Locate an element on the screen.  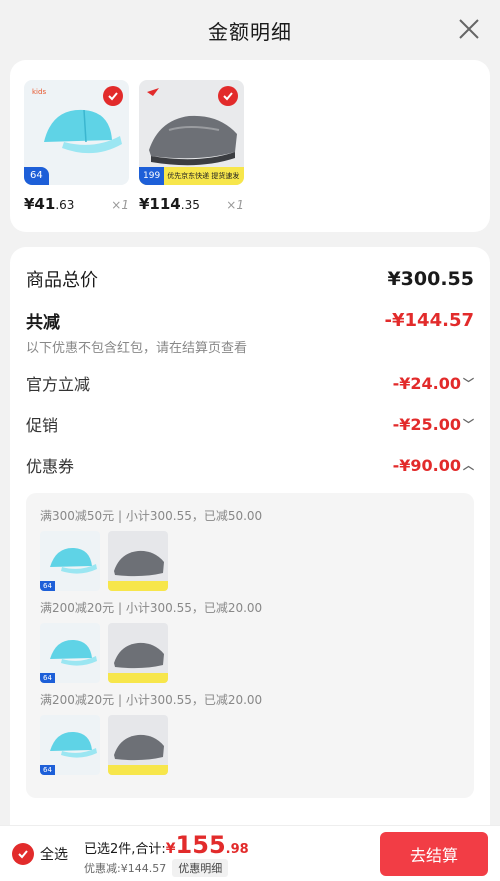
official-discount-row: 官方立减 -¥24.00 ﹀ is located at coordinates (250, 383).